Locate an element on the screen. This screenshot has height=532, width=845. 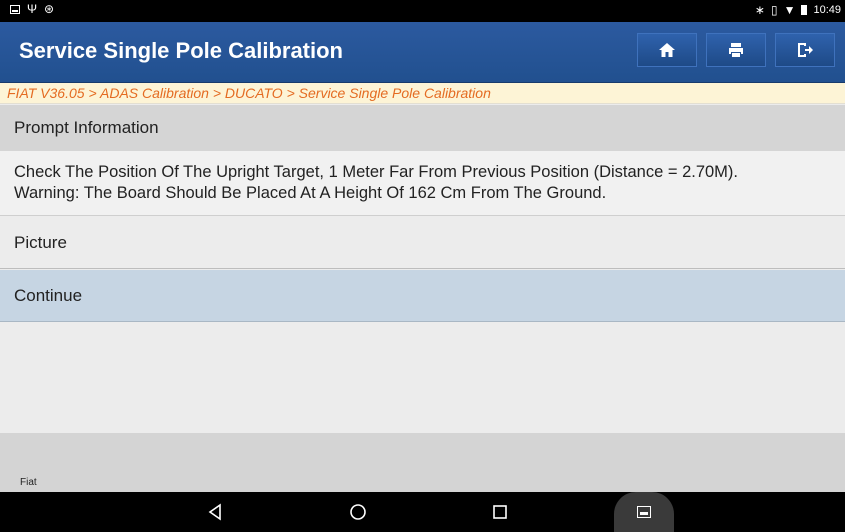
vibrate-icon: ▯ is located at coordinates (774, 10).